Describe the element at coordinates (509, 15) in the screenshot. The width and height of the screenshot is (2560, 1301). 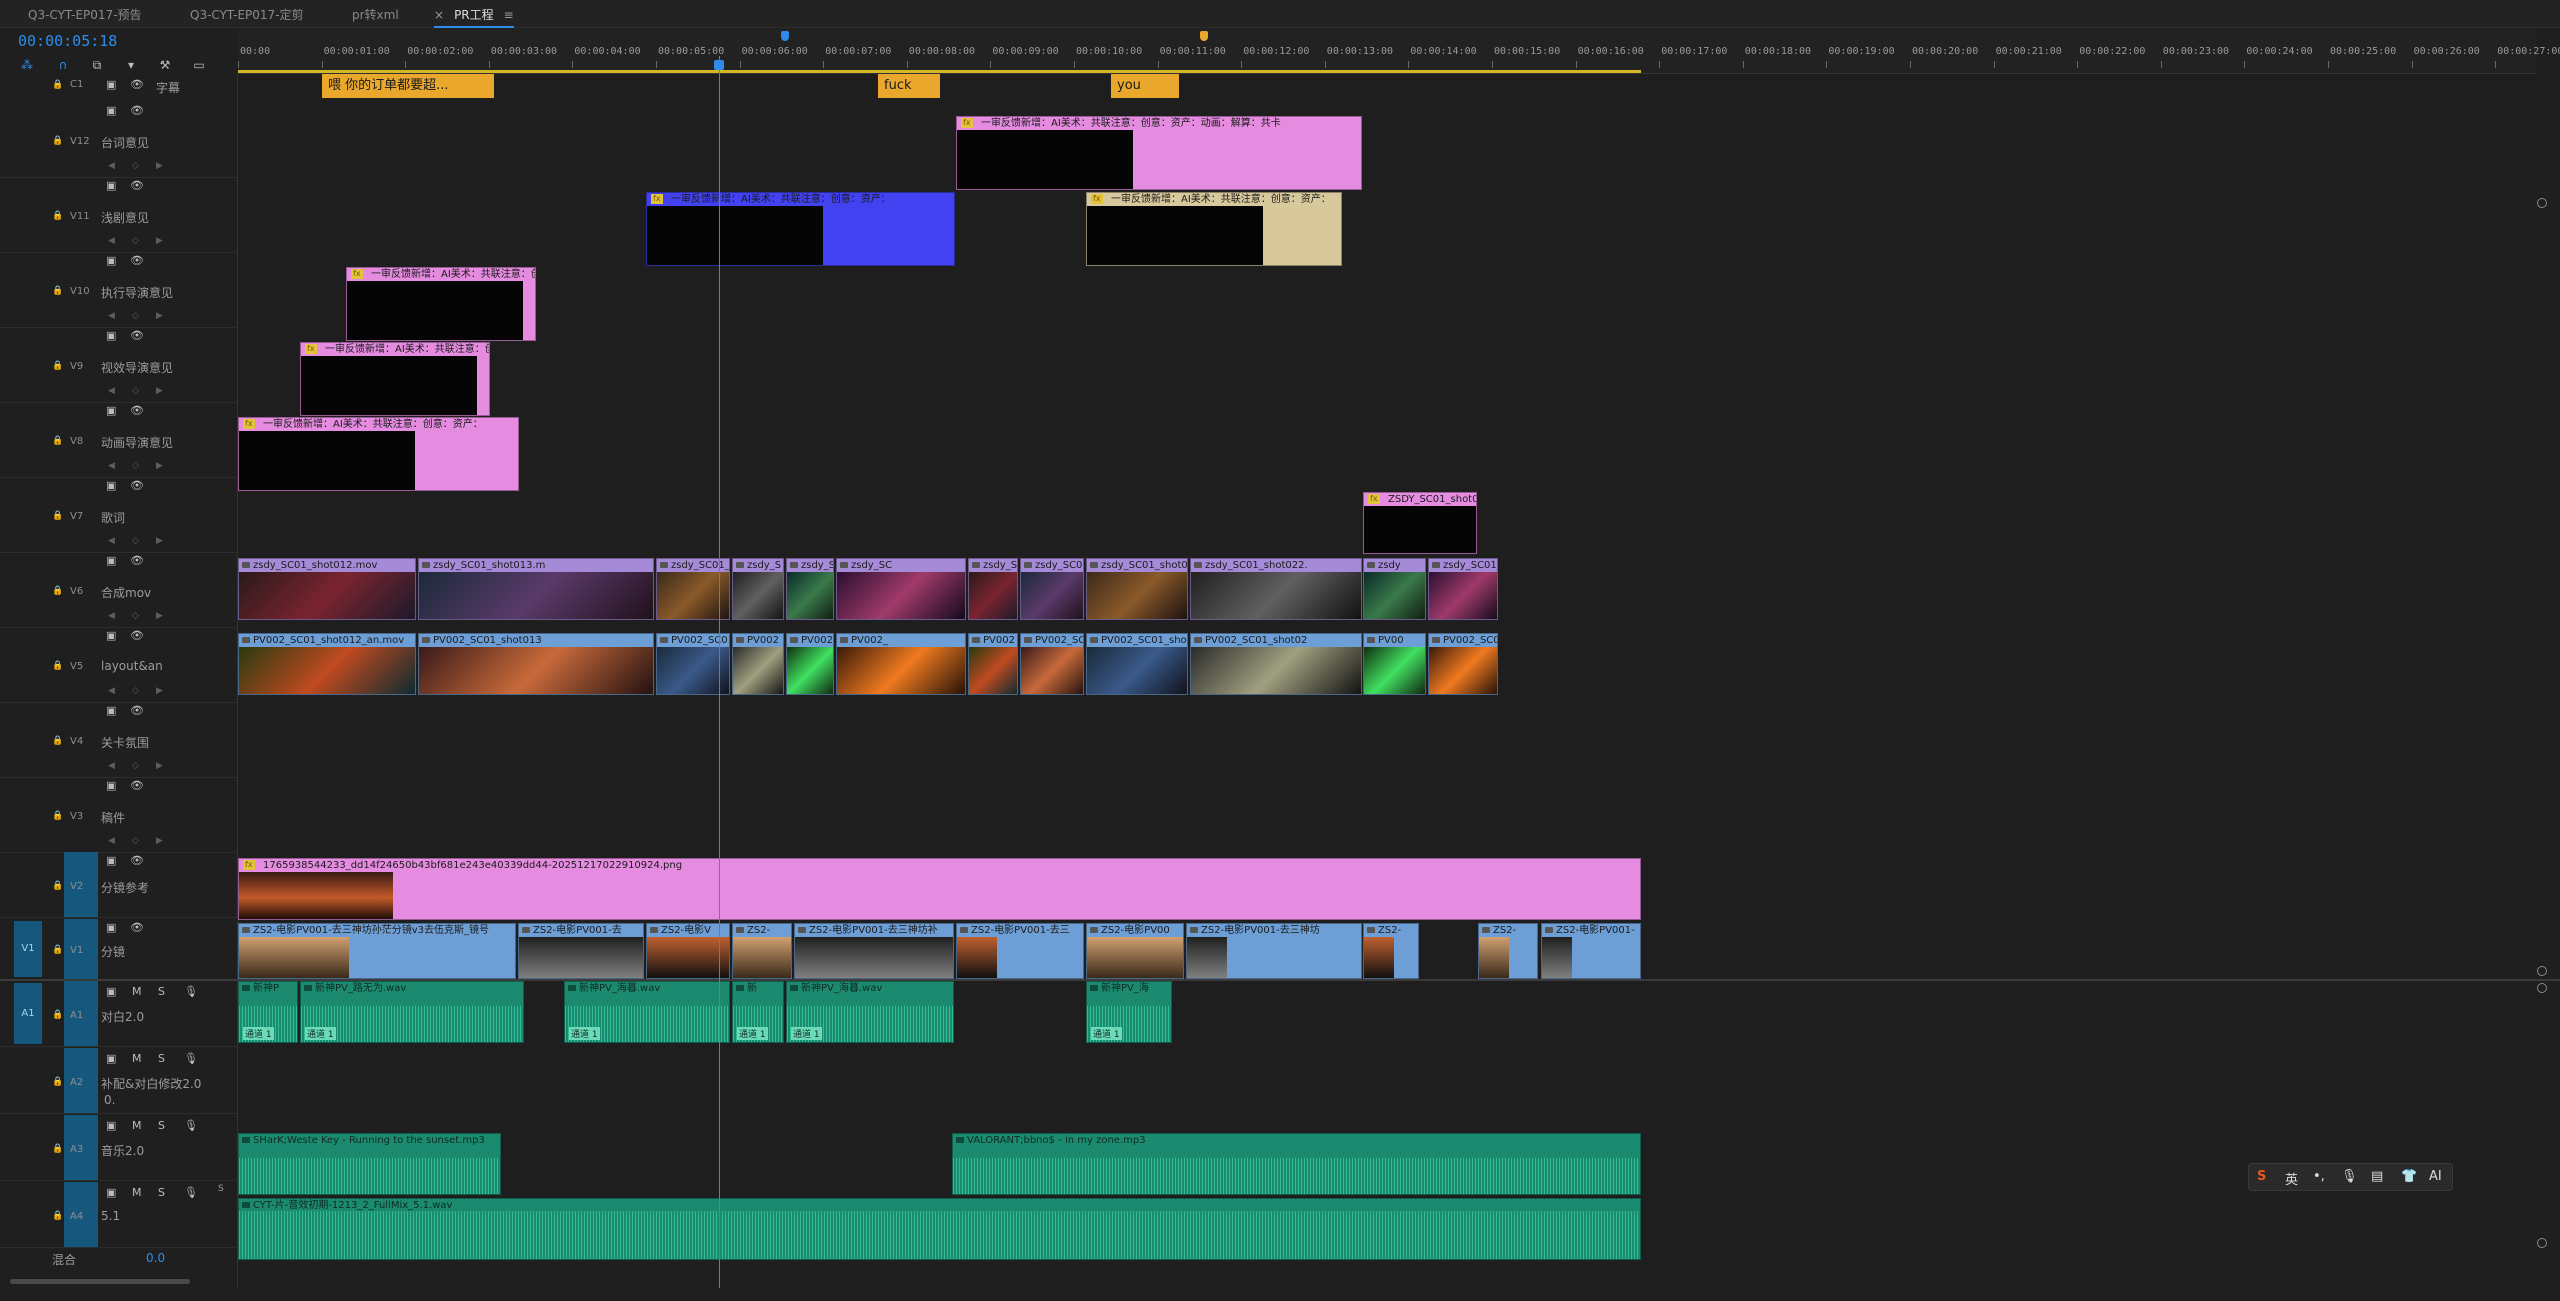
I see `tab-menu-icon: ≡` at that location.